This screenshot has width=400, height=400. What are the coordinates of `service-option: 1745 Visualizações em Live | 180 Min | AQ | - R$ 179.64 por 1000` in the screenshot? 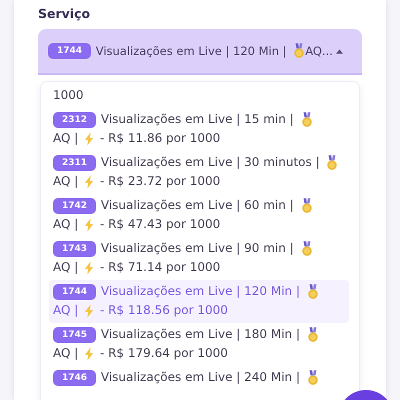 It's located at (199, 344).